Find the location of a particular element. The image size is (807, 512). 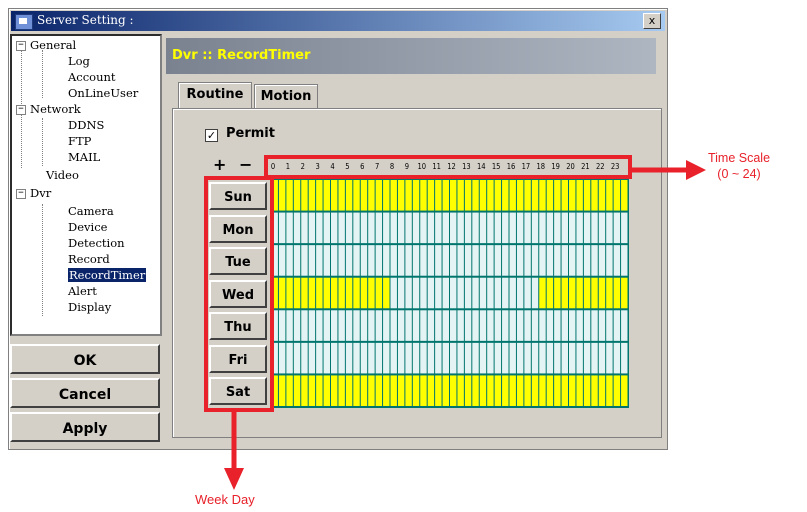

tree-item-mail: MAIL is located at coordinates (84, 157).